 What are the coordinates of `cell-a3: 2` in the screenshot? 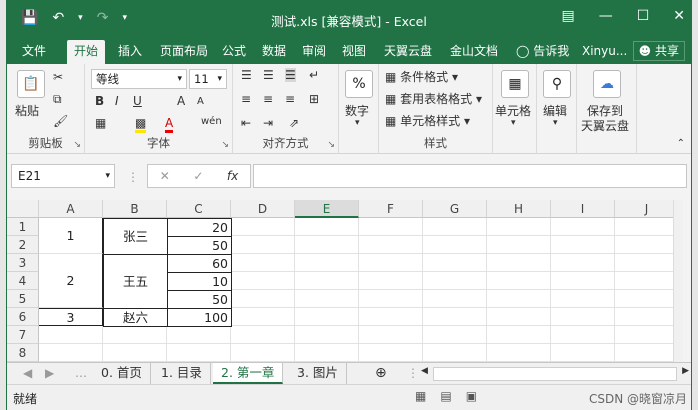 It's located at (71, 281).